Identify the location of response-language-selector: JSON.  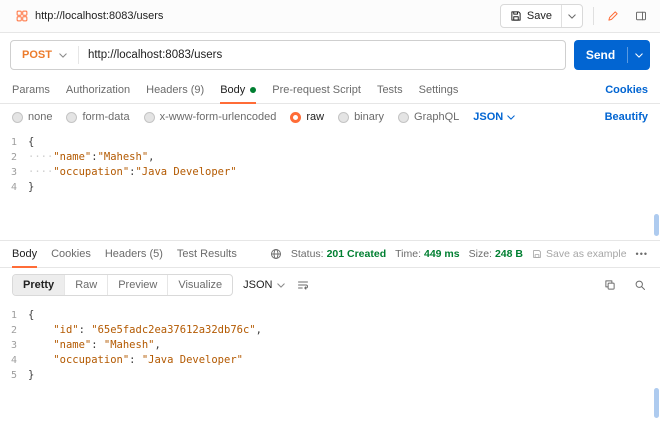
(264, 285).